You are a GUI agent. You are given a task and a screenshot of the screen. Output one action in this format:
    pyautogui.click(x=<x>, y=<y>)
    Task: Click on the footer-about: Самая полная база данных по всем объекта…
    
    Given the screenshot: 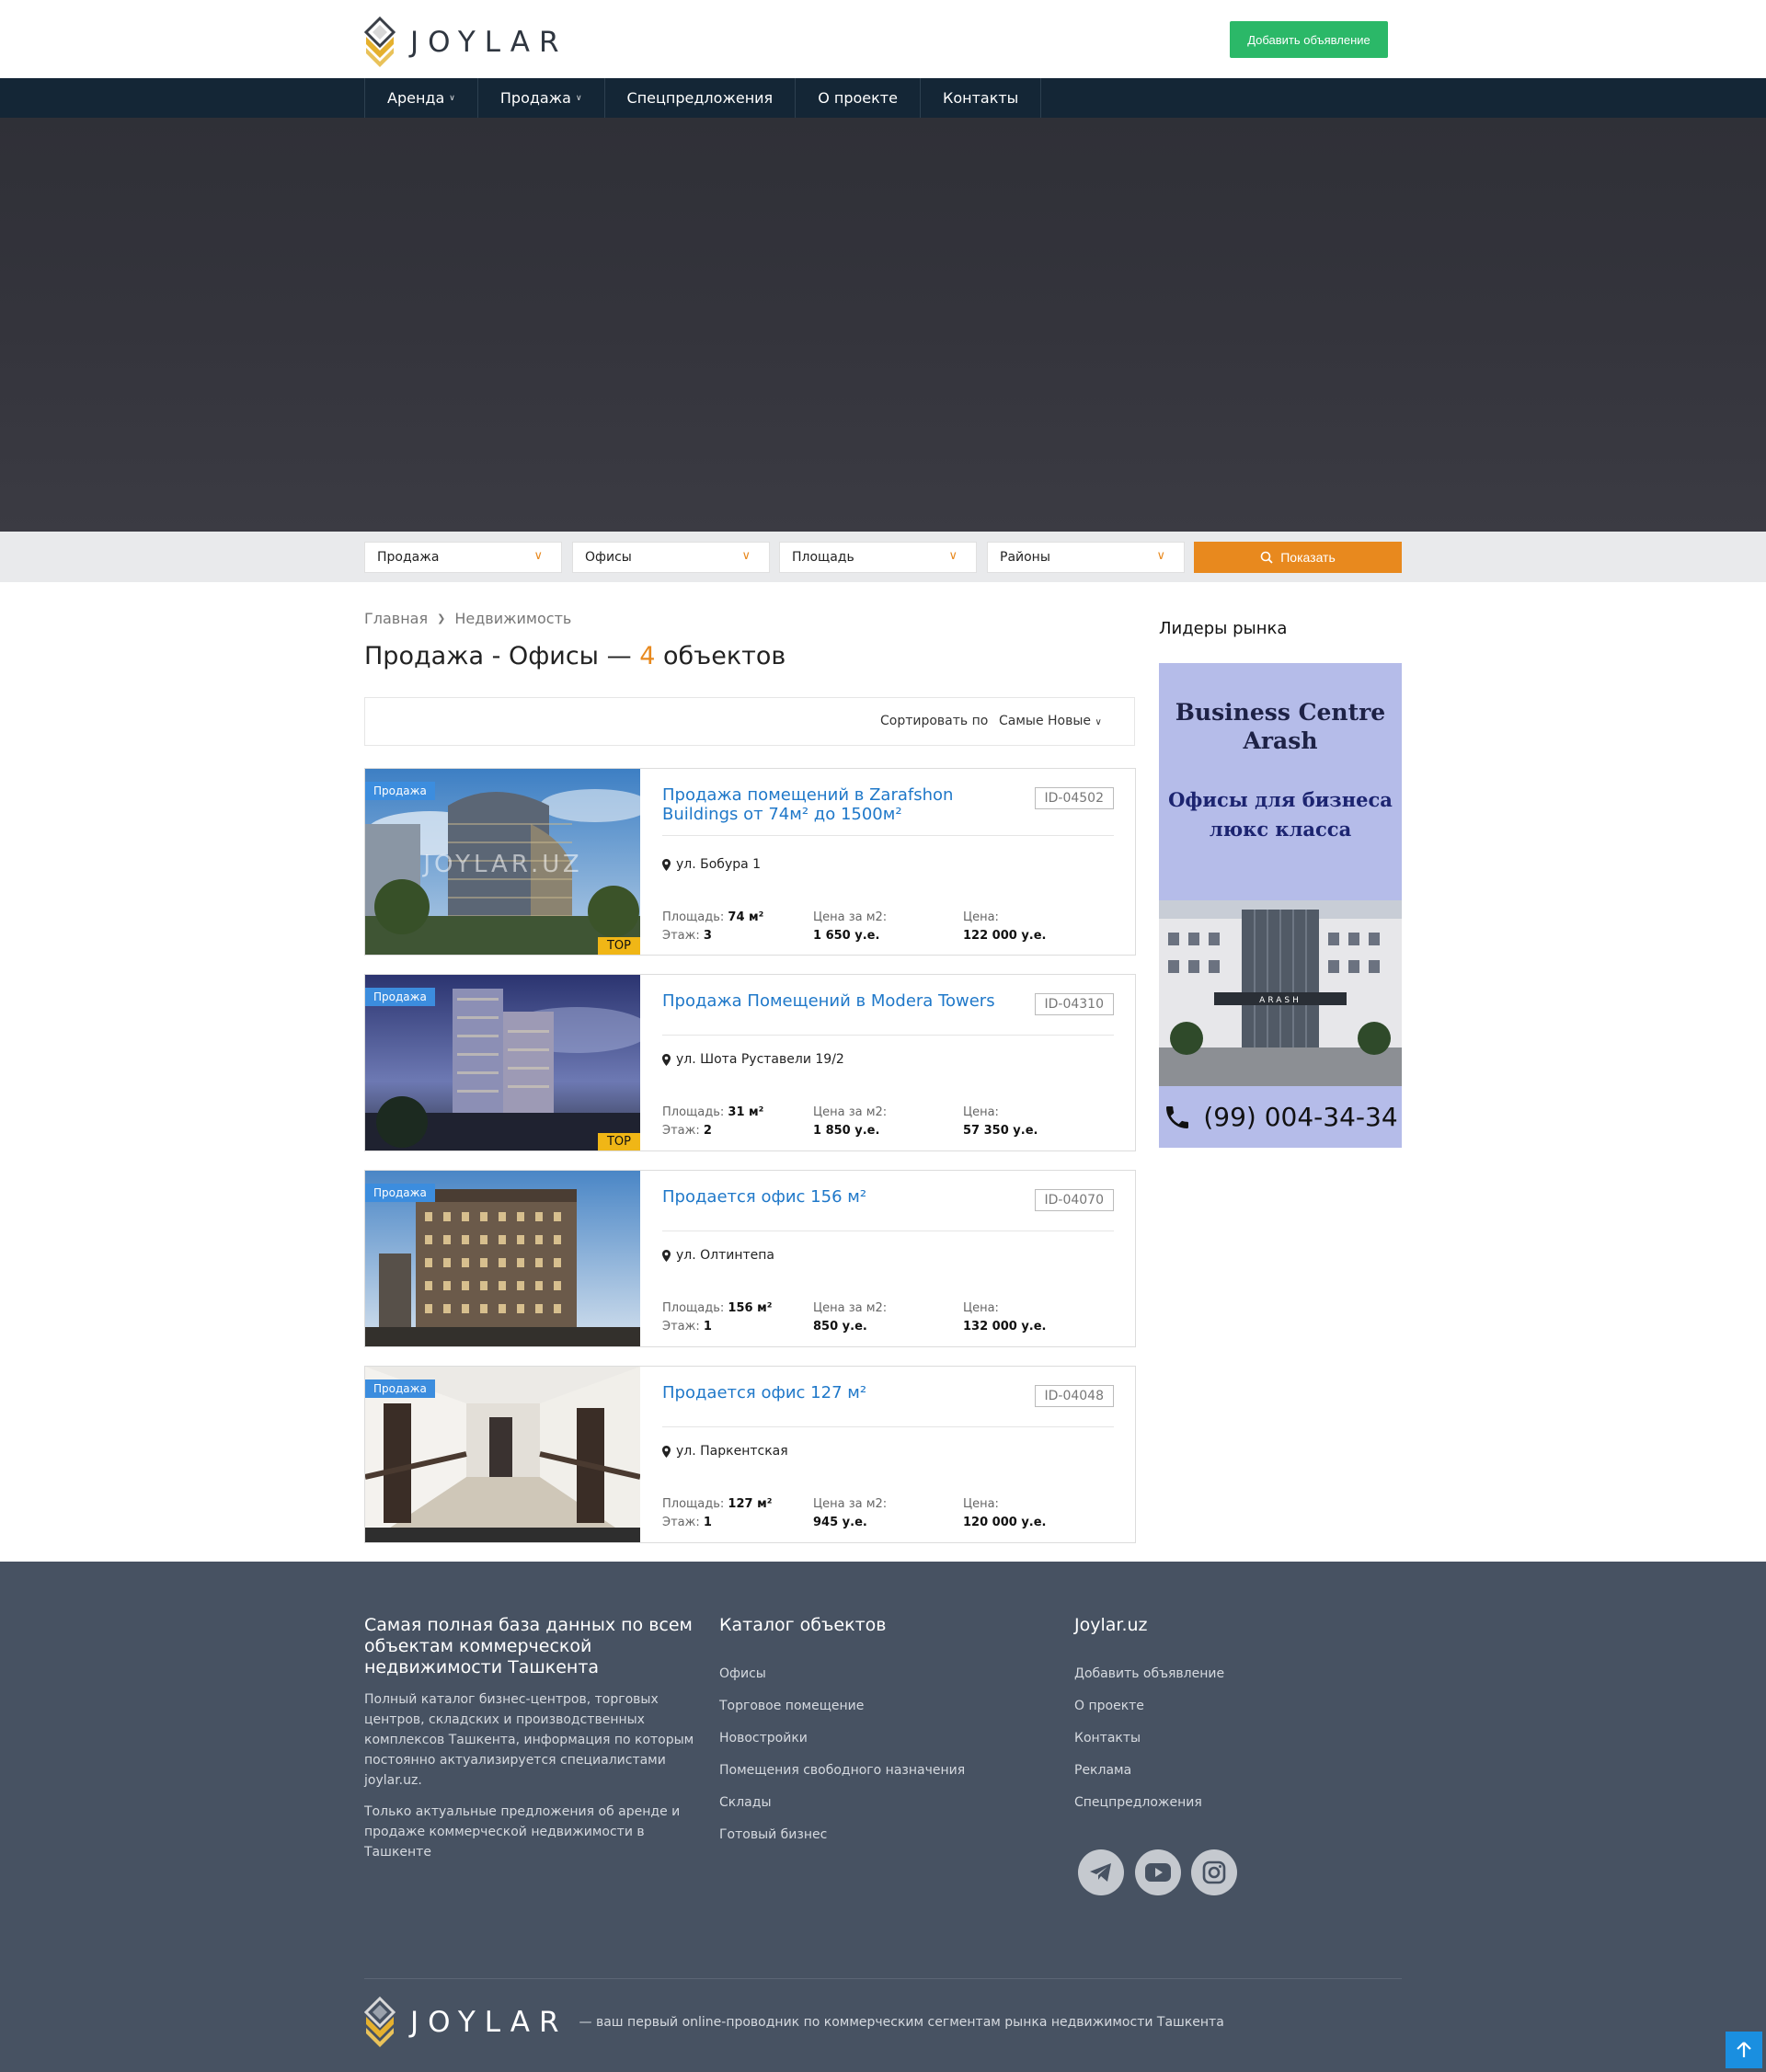 What is the action you would take?
    pyautogui.click(x=529, y=1738)
    